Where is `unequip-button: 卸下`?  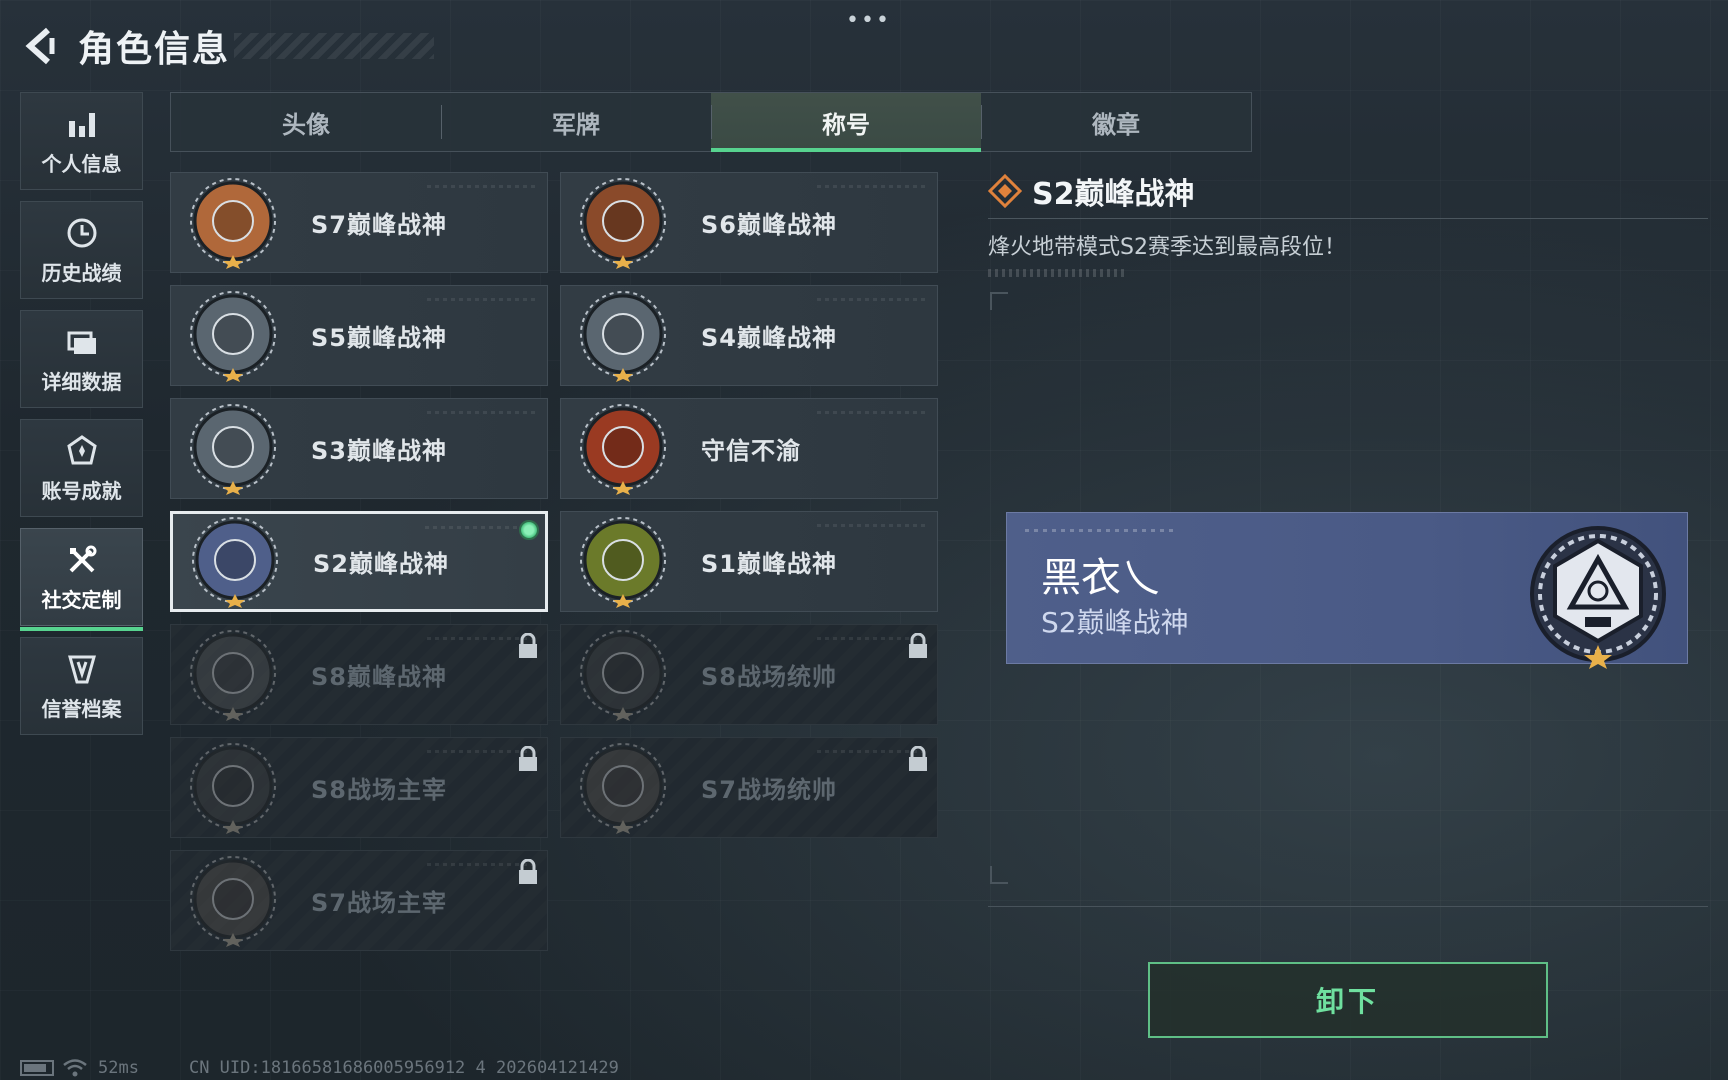 unequip-button: 卸下 is located at coordinates (1348, 1000).